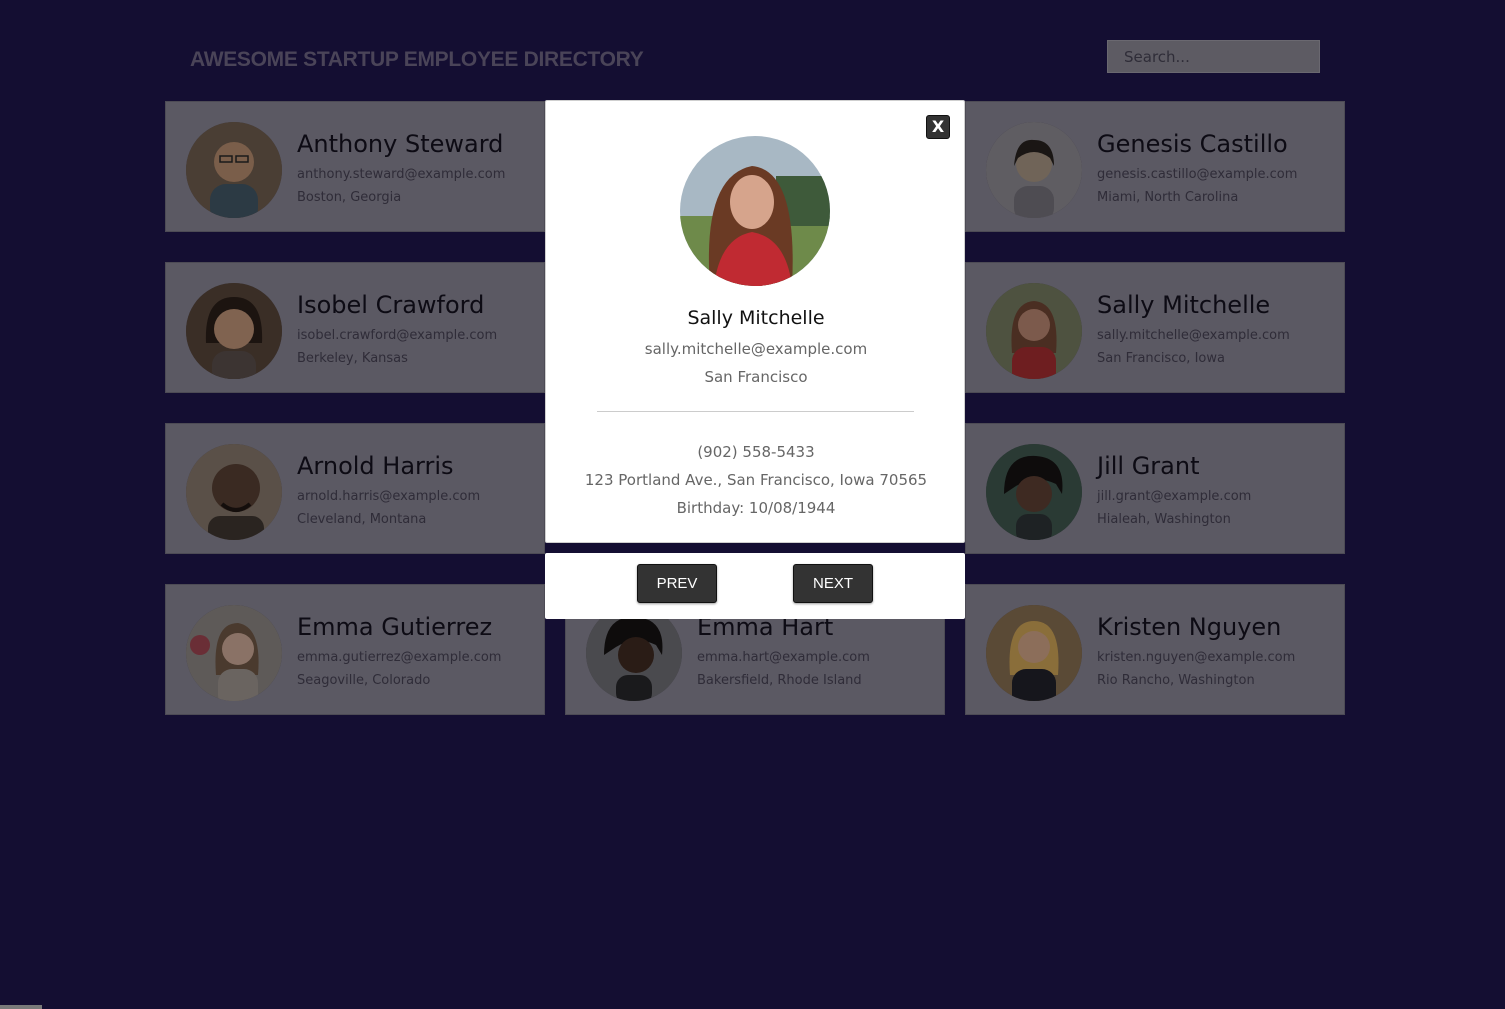 The image size is (1505, 1009). I want to click on next-button: NEXT, so click(833, 583).